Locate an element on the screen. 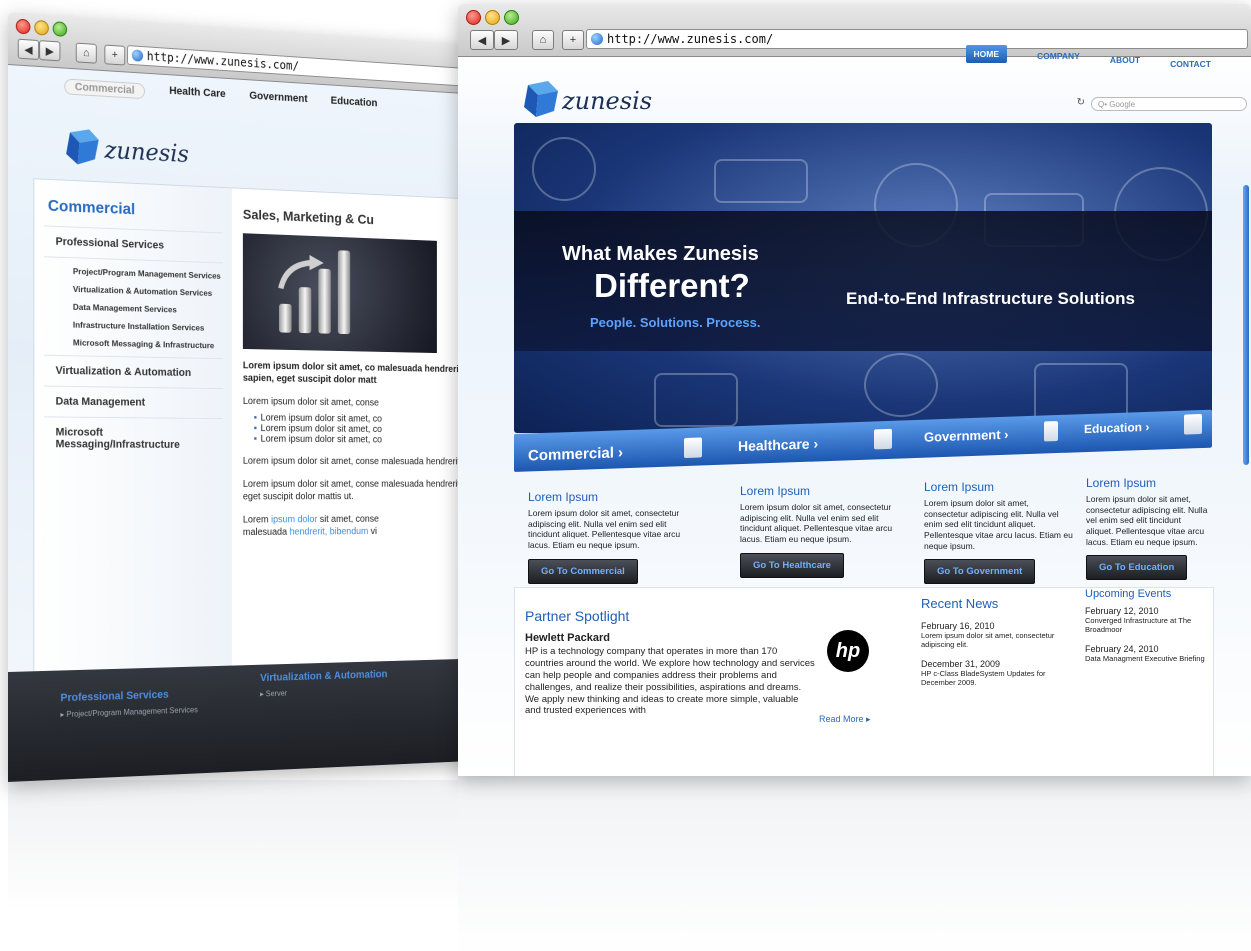 The height and width of the screenshot is (951, 1251). tab-education: Education › is located at coordinates (1116, 428).